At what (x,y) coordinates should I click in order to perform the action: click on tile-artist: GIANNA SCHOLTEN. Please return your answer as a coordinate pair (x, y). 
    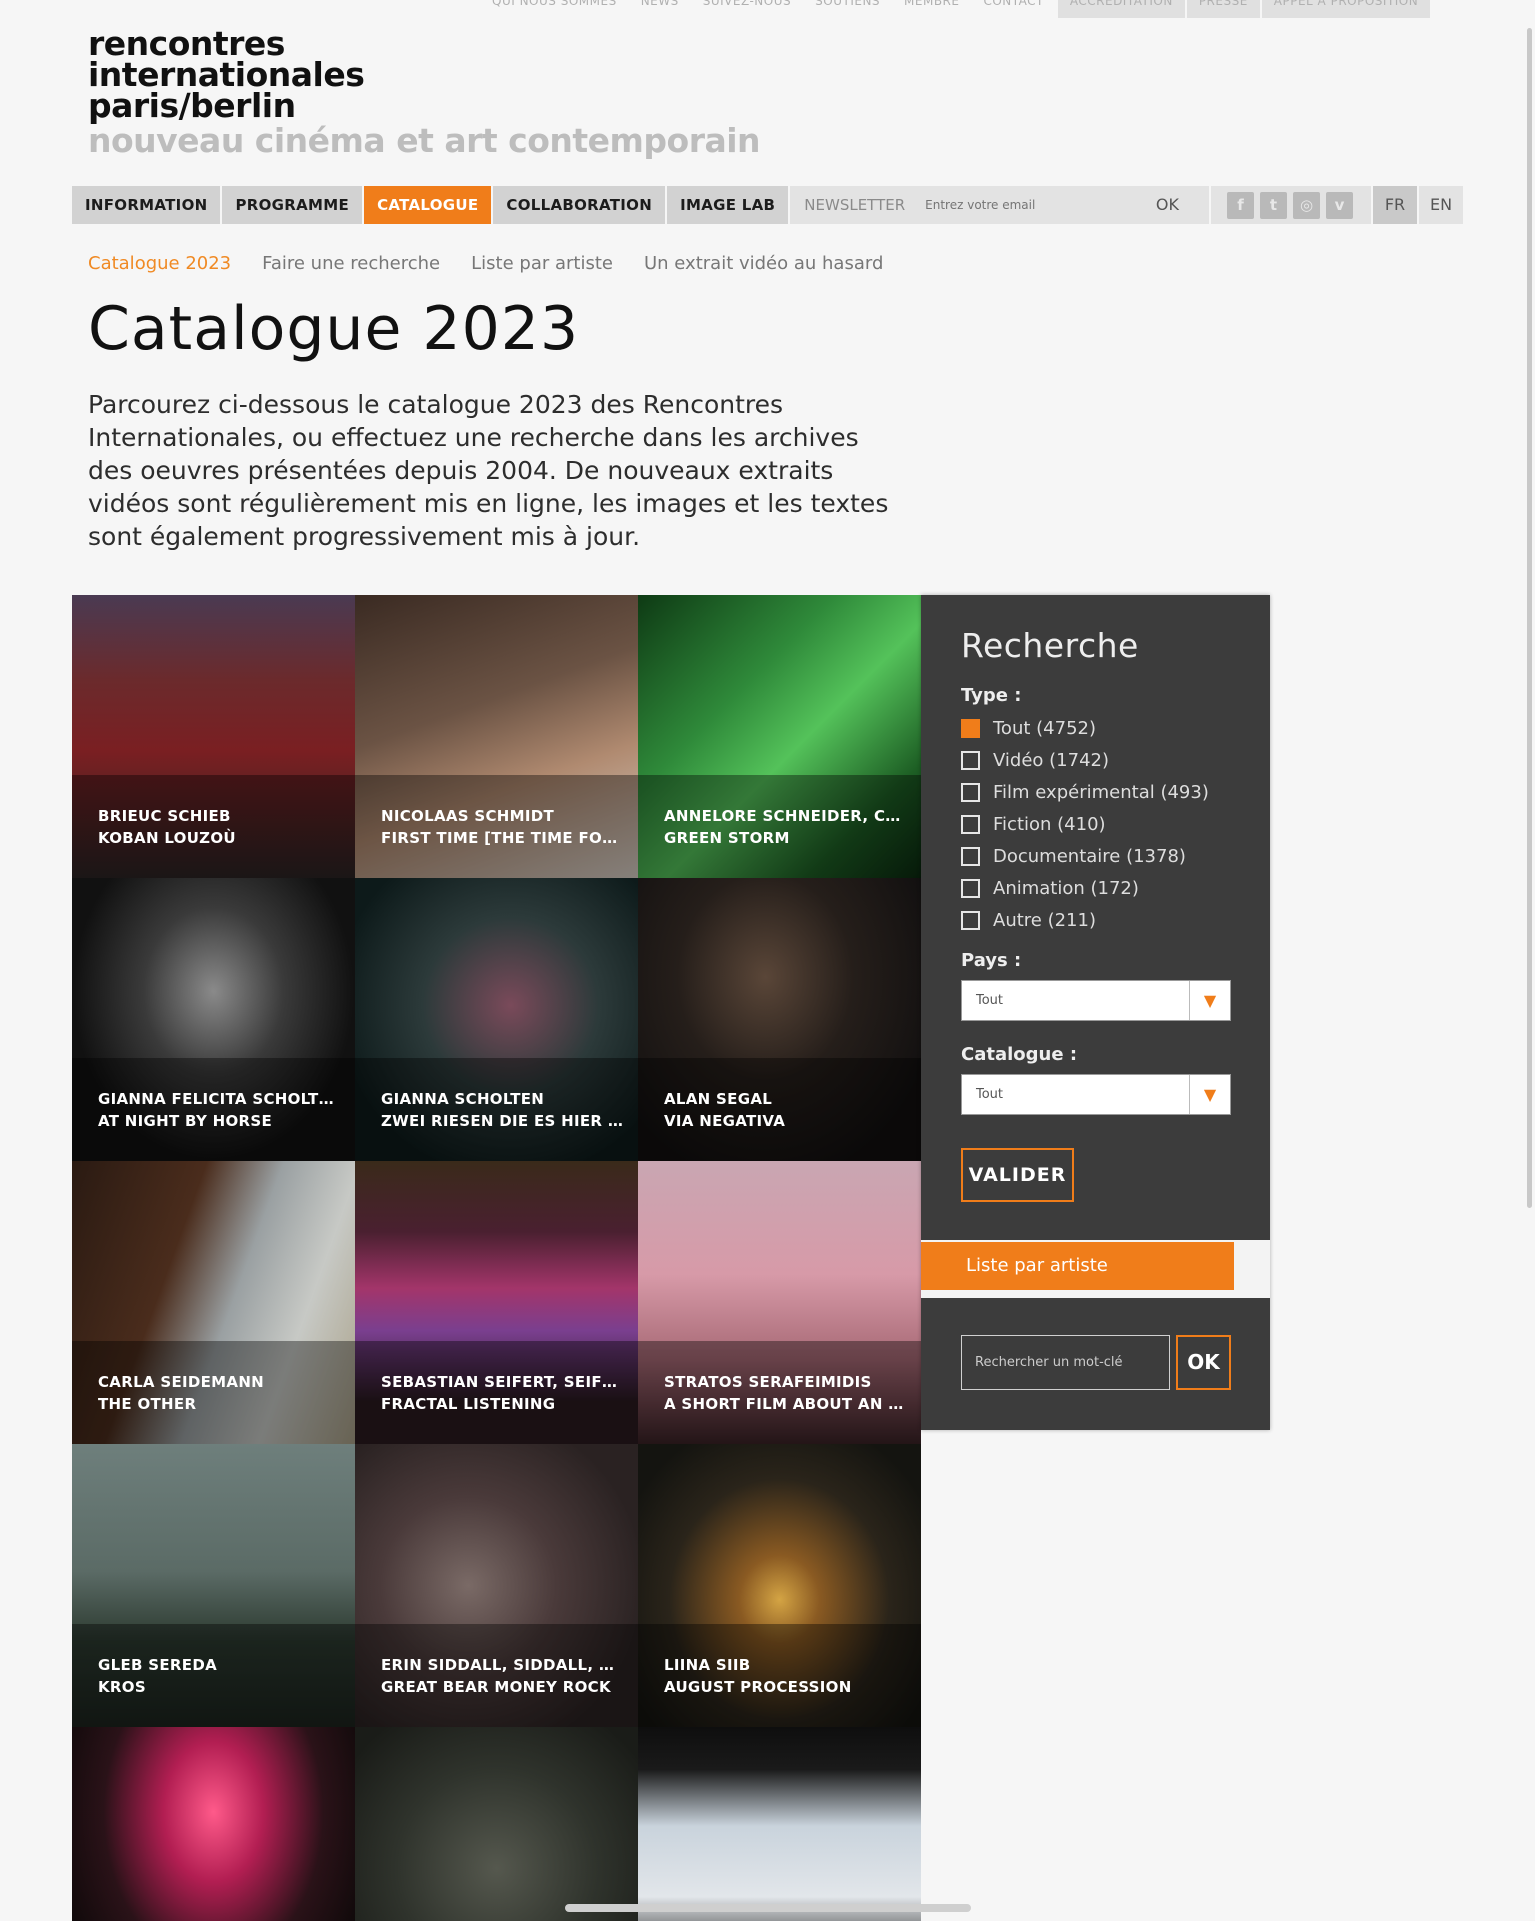
    Looking at the image, I should click on (463, 1099).